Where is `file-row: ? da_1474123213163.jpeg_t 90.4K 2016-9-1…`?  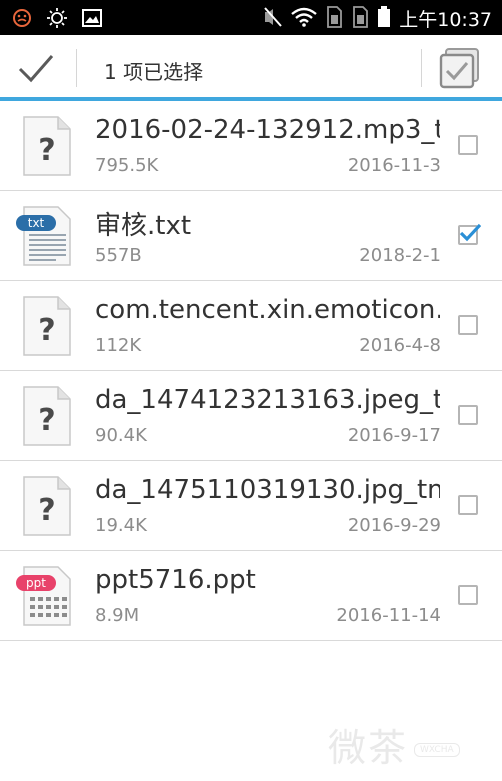
file-row: ? da_1474123213163.jpeg_t 90.4K 2016-9-1… is located at coordinates (251, 416).